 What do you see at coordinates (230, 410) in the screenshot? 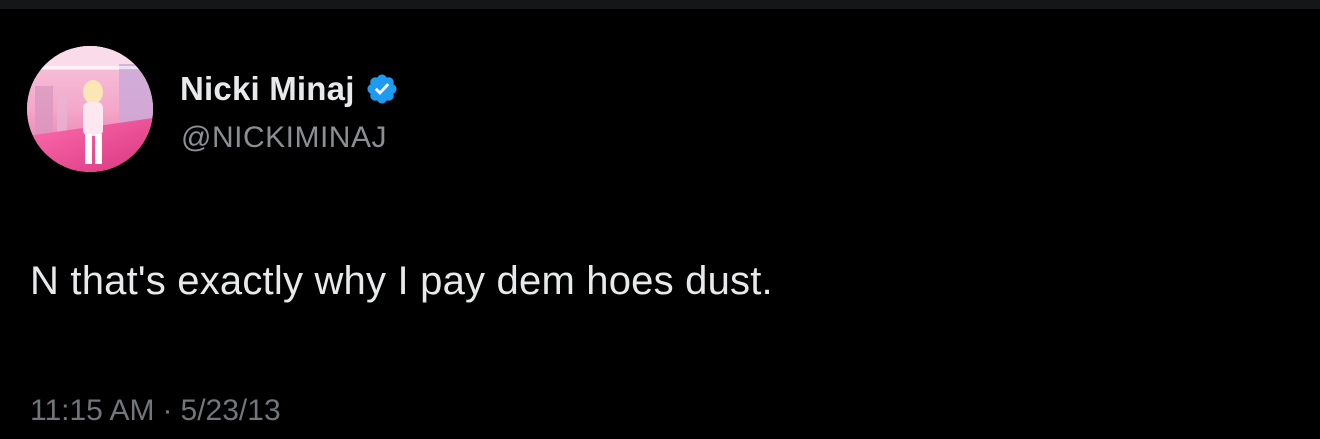
I see `tweet-date: 5/23/13` at bounding box center [230, 410].